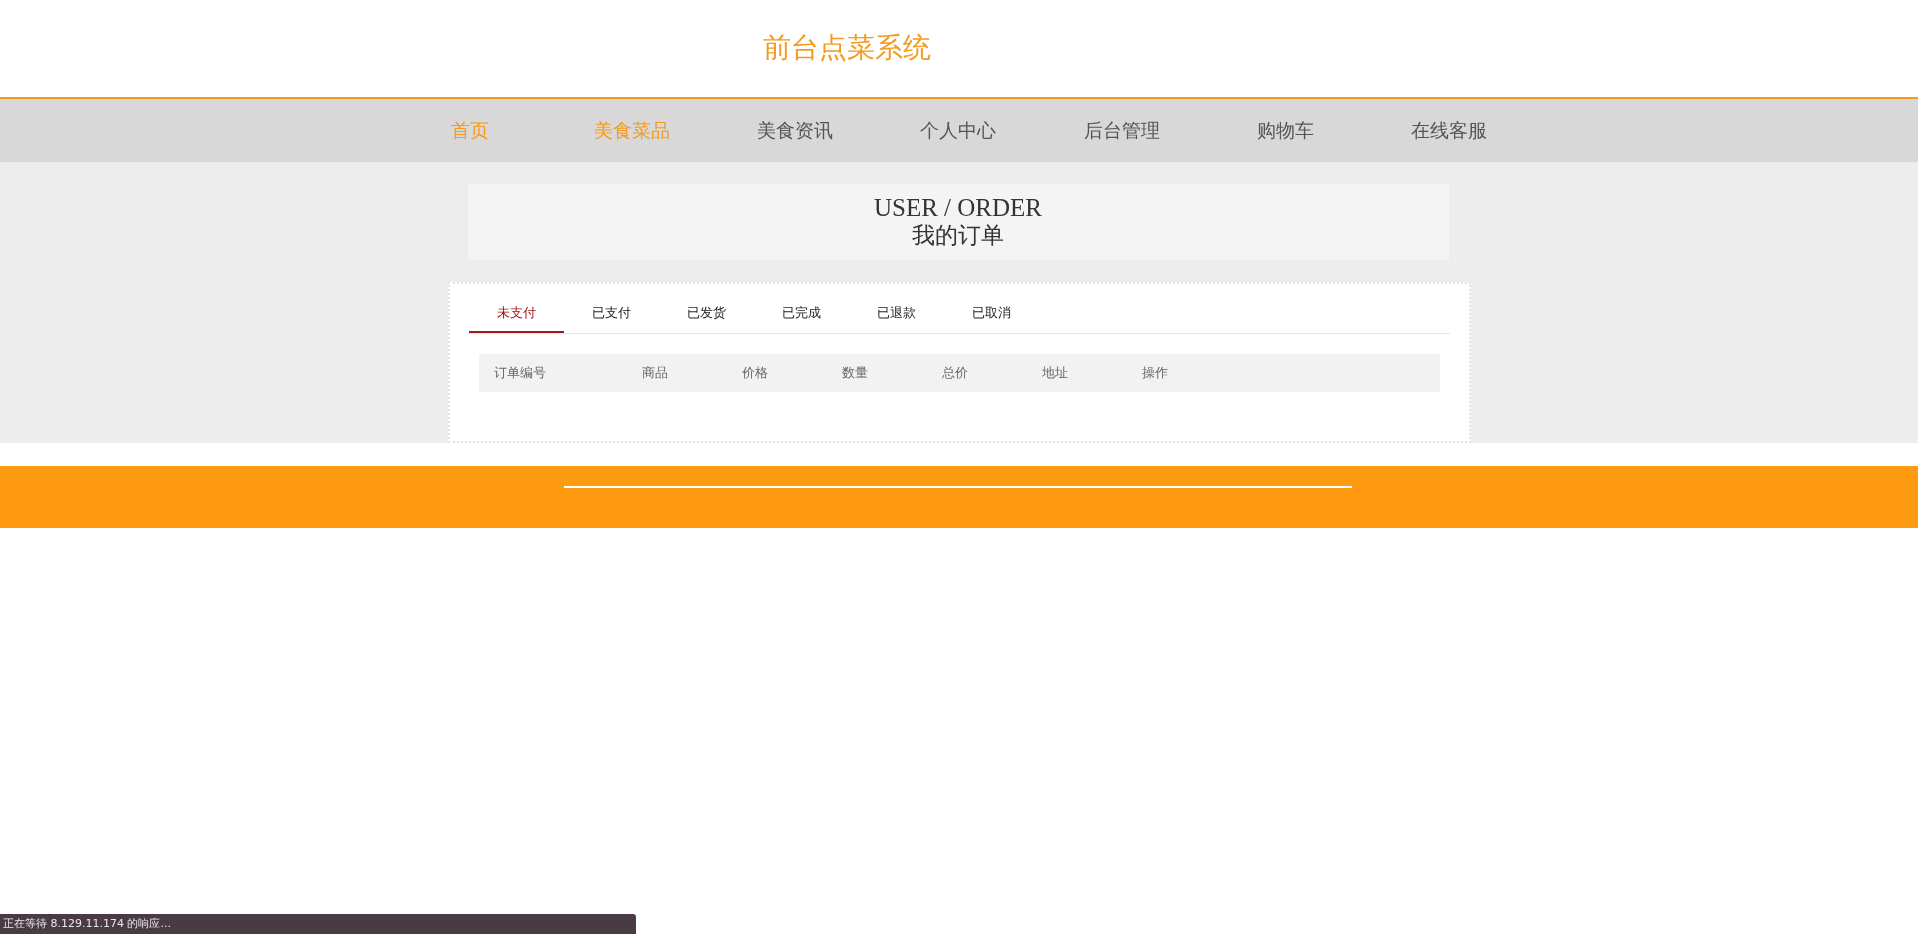  Describe the element at coordinates (958, 130) in the screenshot. I see `nav-link: 个人中心` at that location.